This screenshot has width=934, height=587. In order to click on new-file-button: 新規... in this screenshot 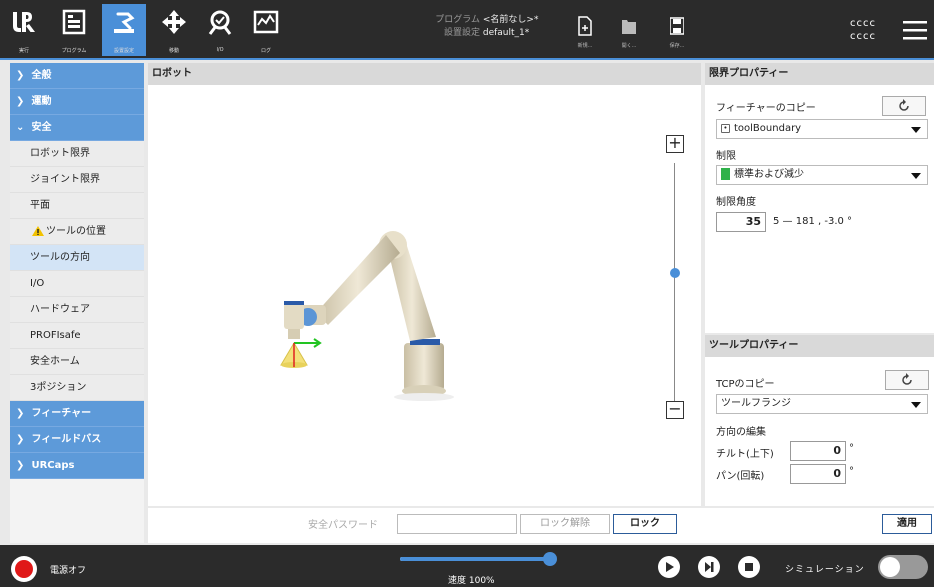, I will do `click(585, 35)`.